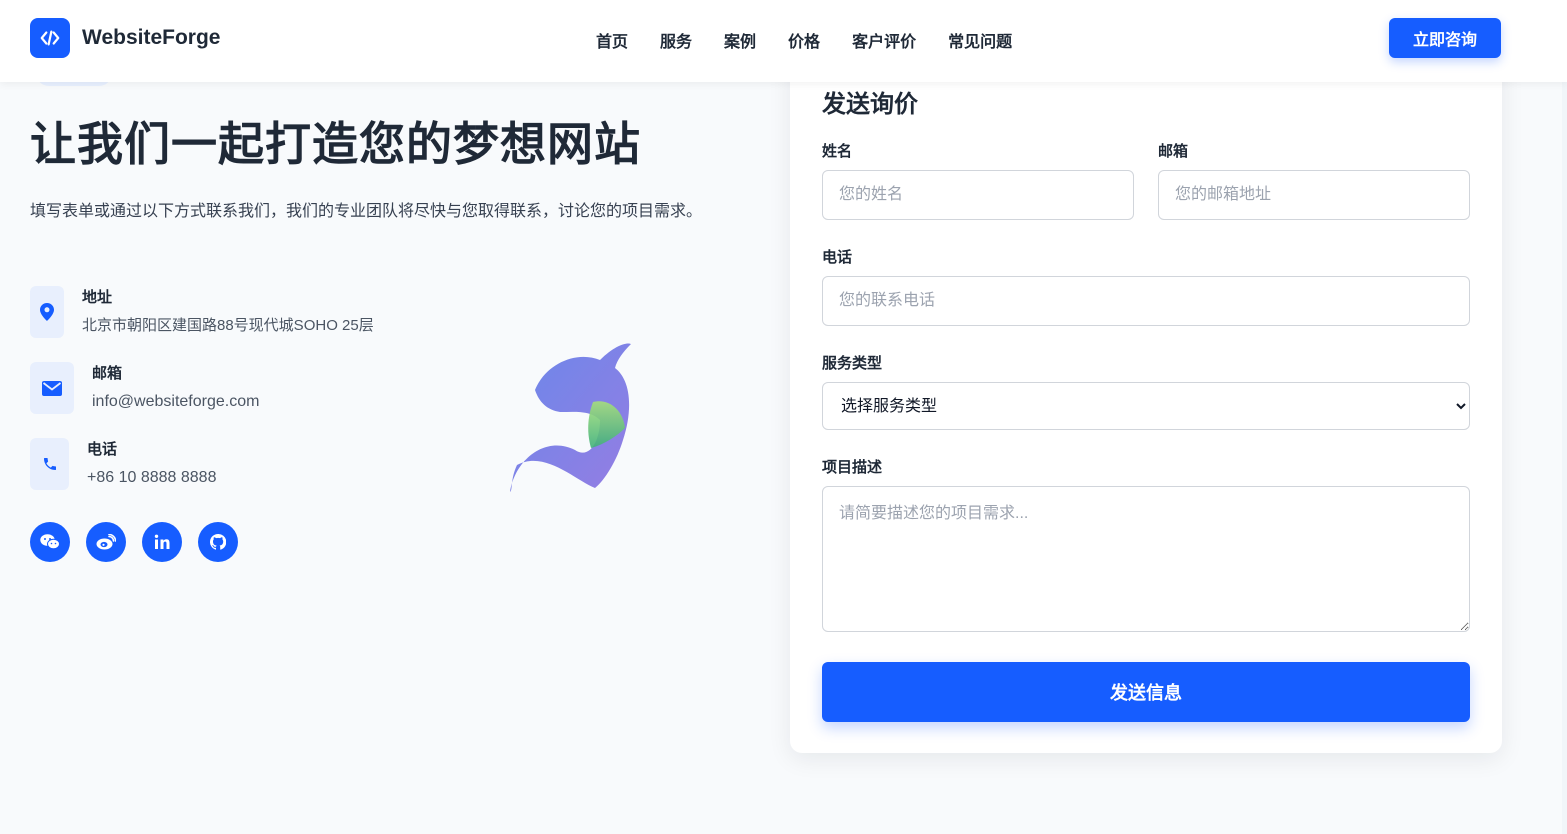  What do you see at coordinates (52, 388) in the screenshot?
I see `envelope-icon` at bounding box center [52, 388].